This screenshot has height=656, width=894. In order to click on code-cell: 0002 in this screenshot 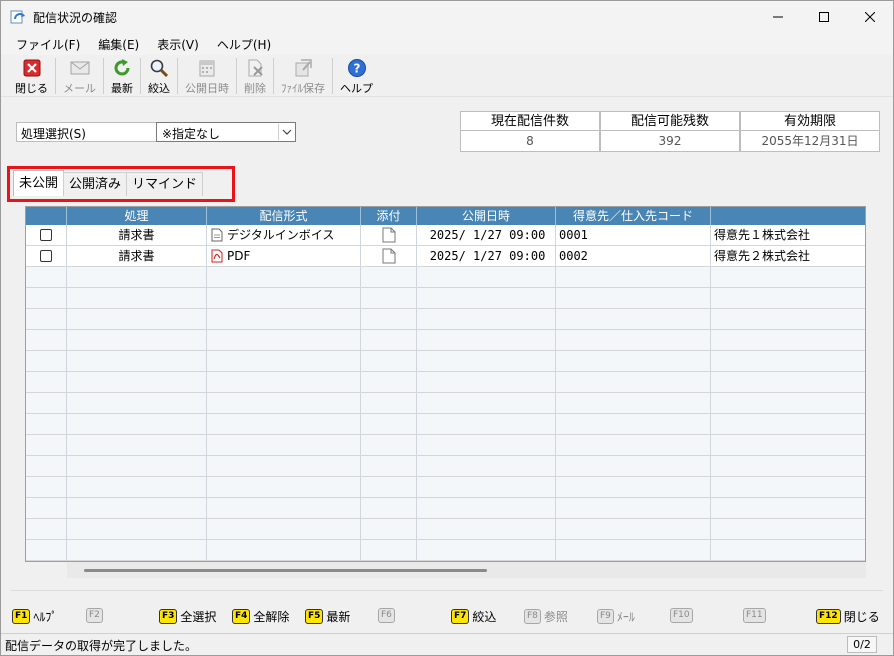, I will do `click(633, 256)`.